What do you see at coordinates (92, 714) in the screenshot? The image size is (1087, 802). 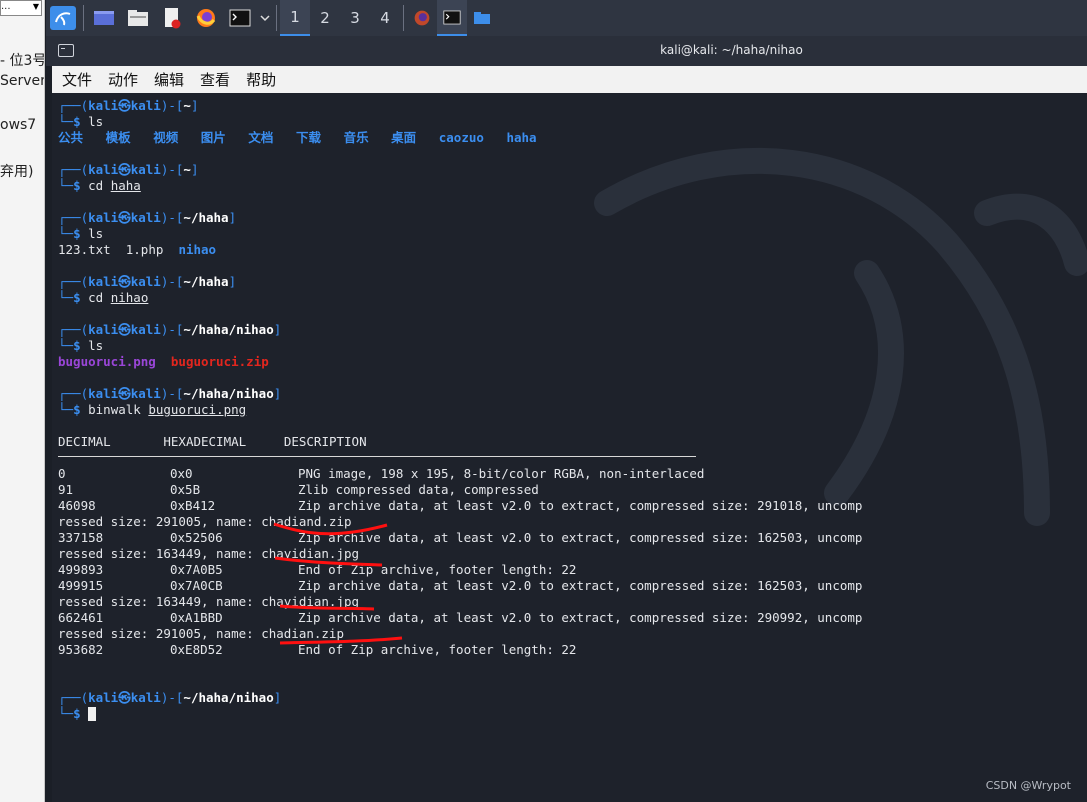 I see `text-cursor` at bounding box center [92, 714].